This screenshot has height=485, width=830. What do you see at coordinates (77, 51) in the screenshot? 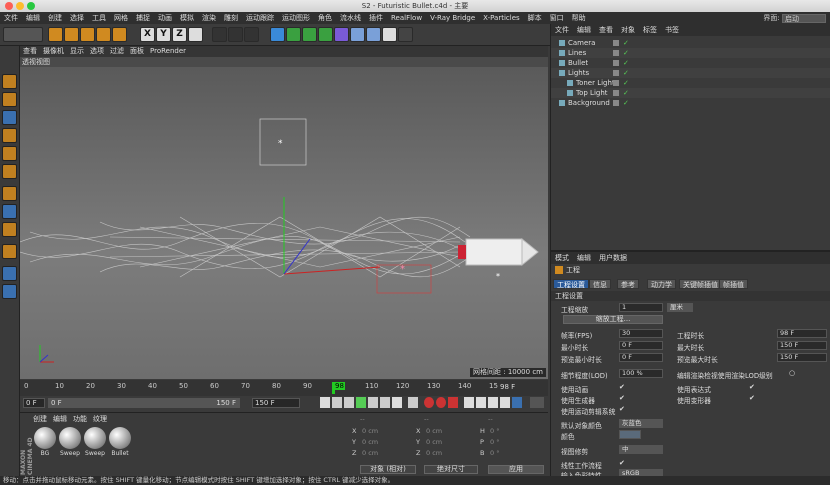
I see `viewport-menu-item: 显示` at bounding box center [77, 51].